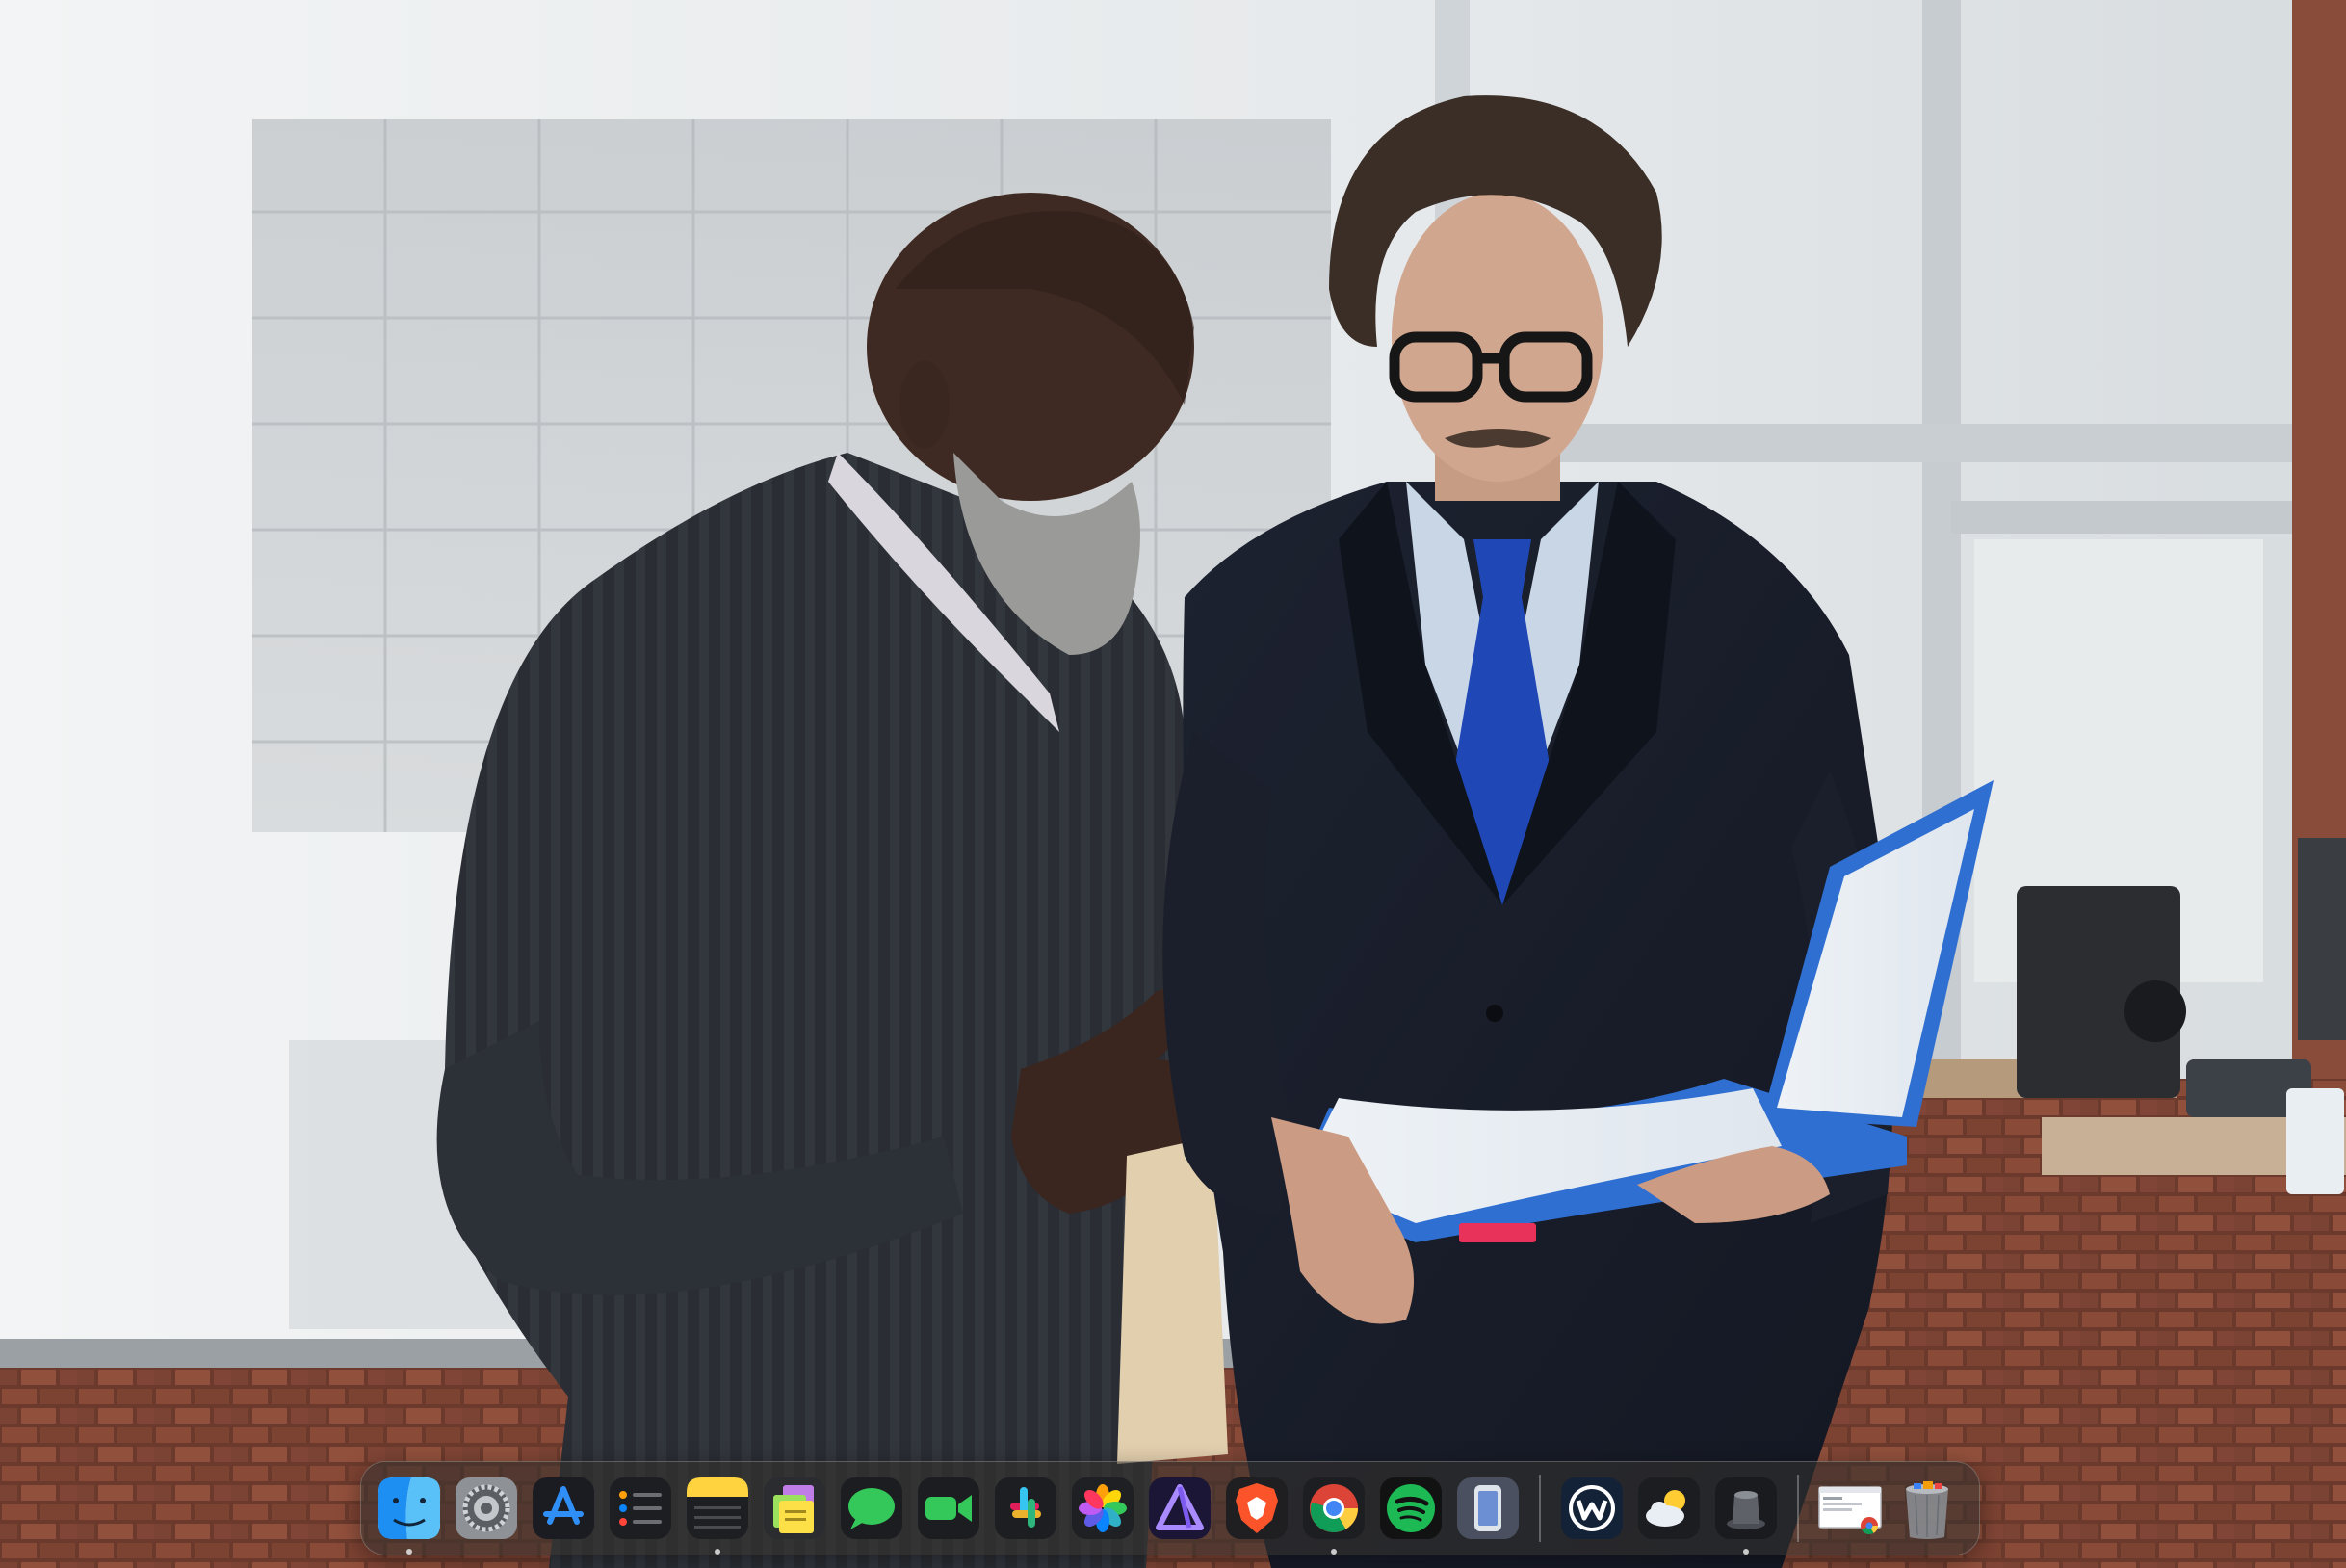 This screenshot has width=2346, height=1568. I want to click on affinity-icon, so click(1180, 1508).